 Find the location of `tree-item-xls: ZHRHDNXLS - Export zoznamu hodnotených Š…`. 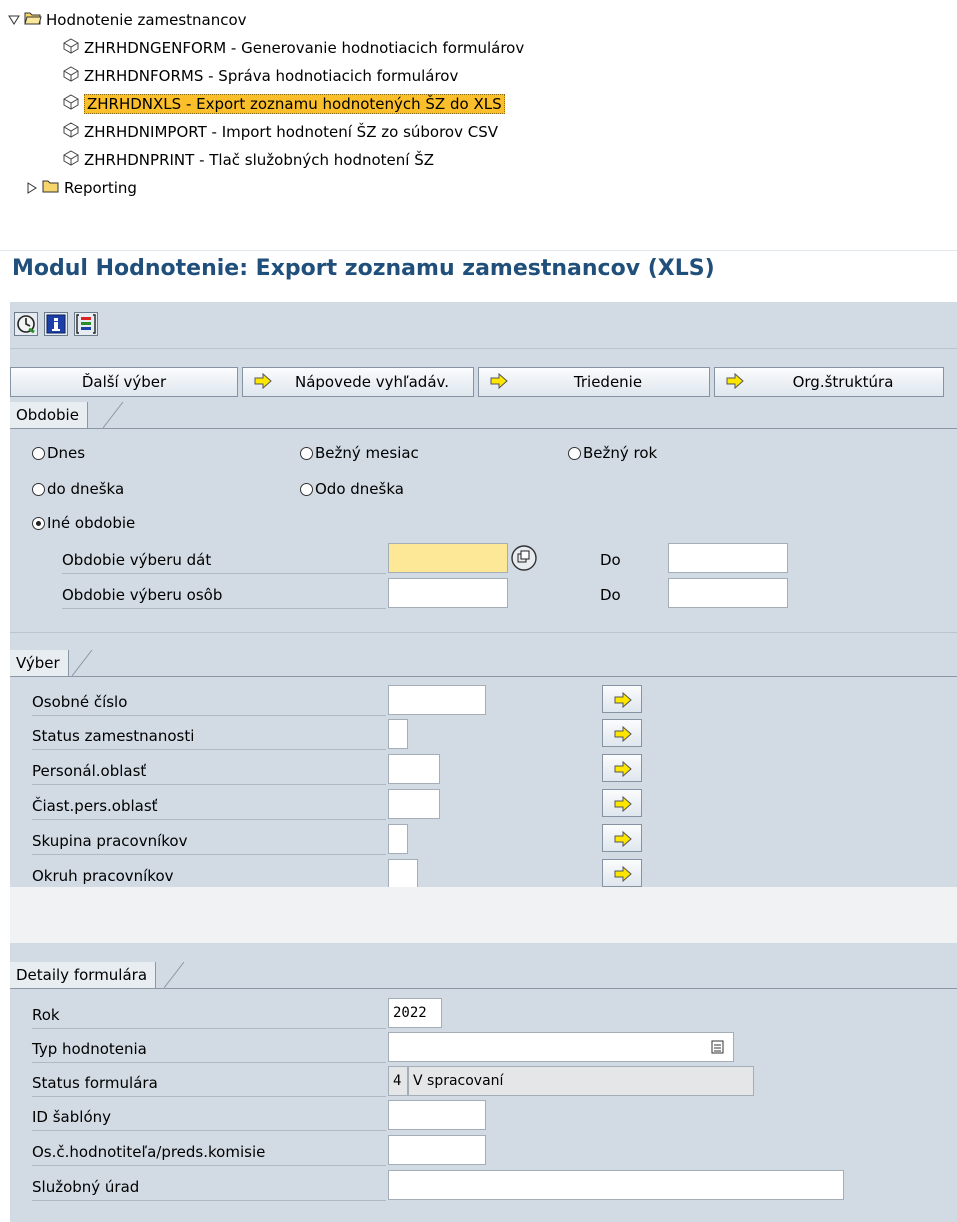

tree-item-xls: ZHRHDNXLS - Export zoznamu hodnotených Š… is located at coordinates (283, 104).